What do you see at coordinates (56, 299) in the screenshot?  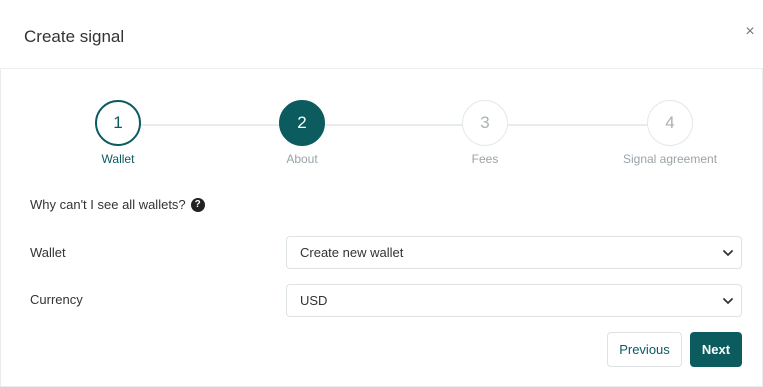 I see `currency-label: Currency` at bounding box center [56, 299].